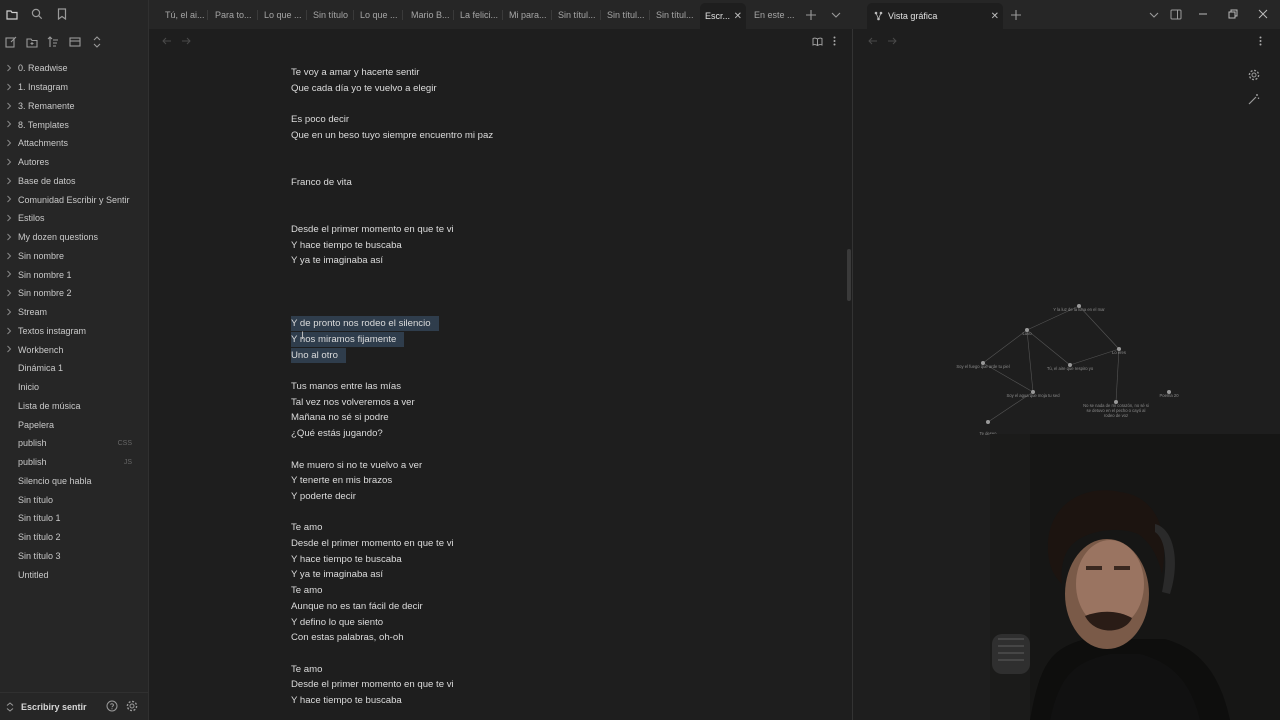  I want to click on sidebar-file-item: Sin título 3, so click(74, 556).